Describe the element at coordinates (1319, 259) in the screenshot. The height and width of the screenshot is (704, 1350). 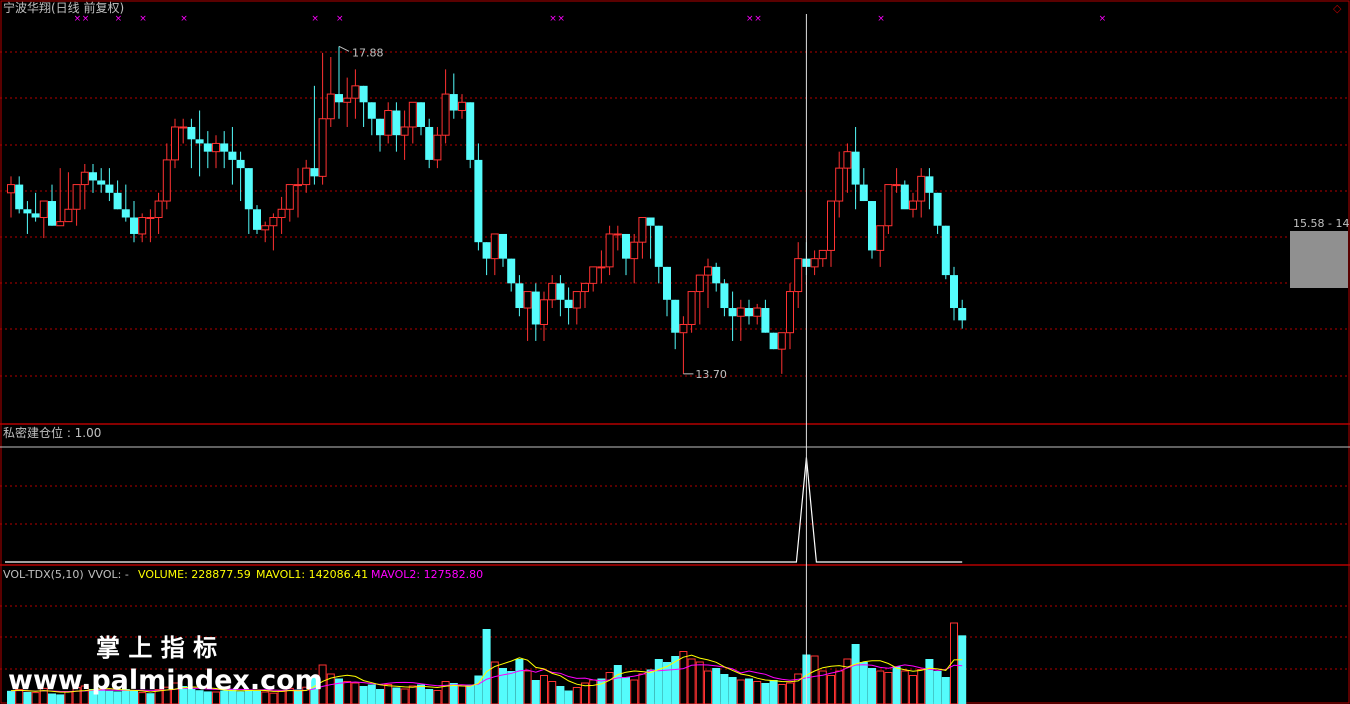
I see `price-range-box` at that location.